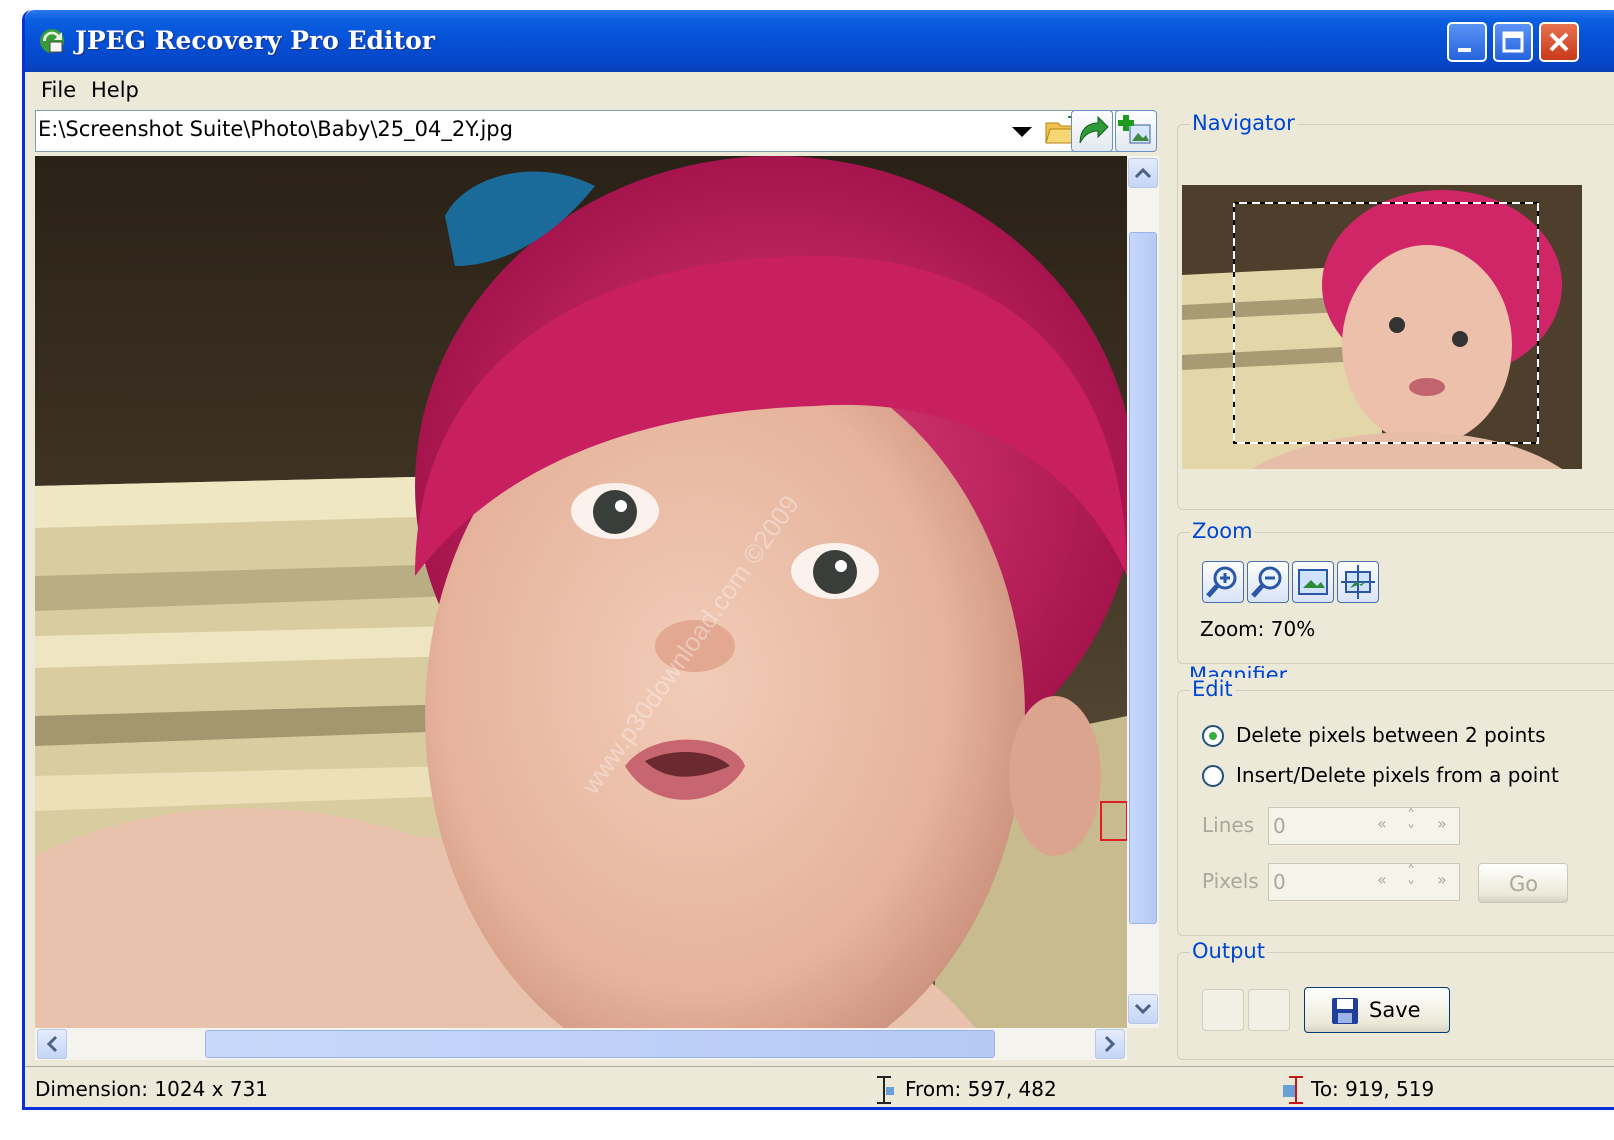 Image resolution: width=1614 pixels, height=1140 pixels. Describe the element at coordinates (1213, 736) in the screenshot. I see `delete-between-points-radio` at that location.